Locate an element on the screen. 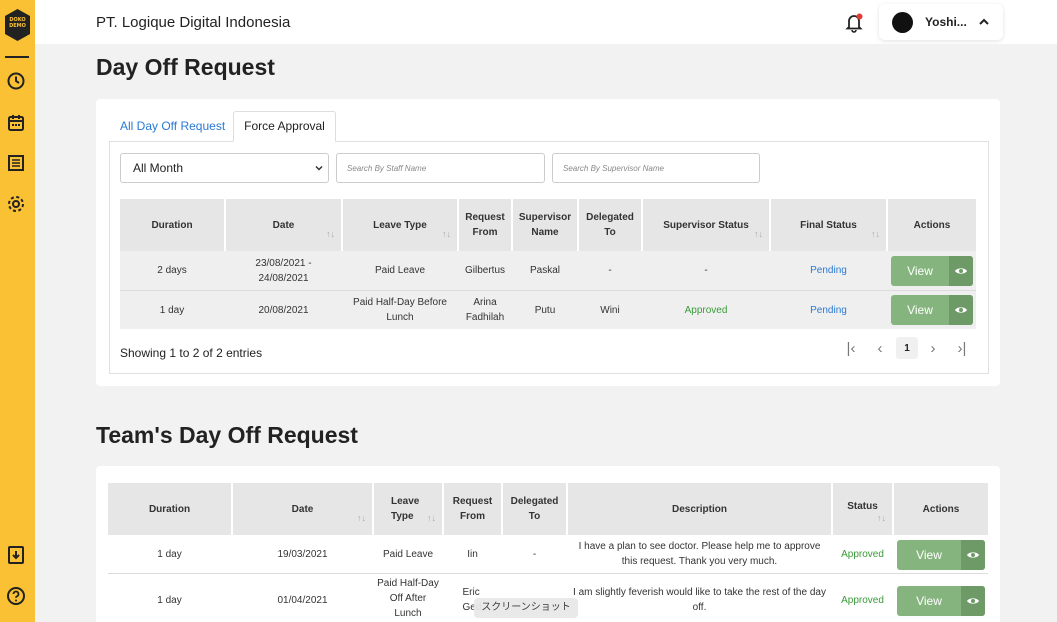  logo-text: DOKO DEMO is located at coordinates (17, 23).